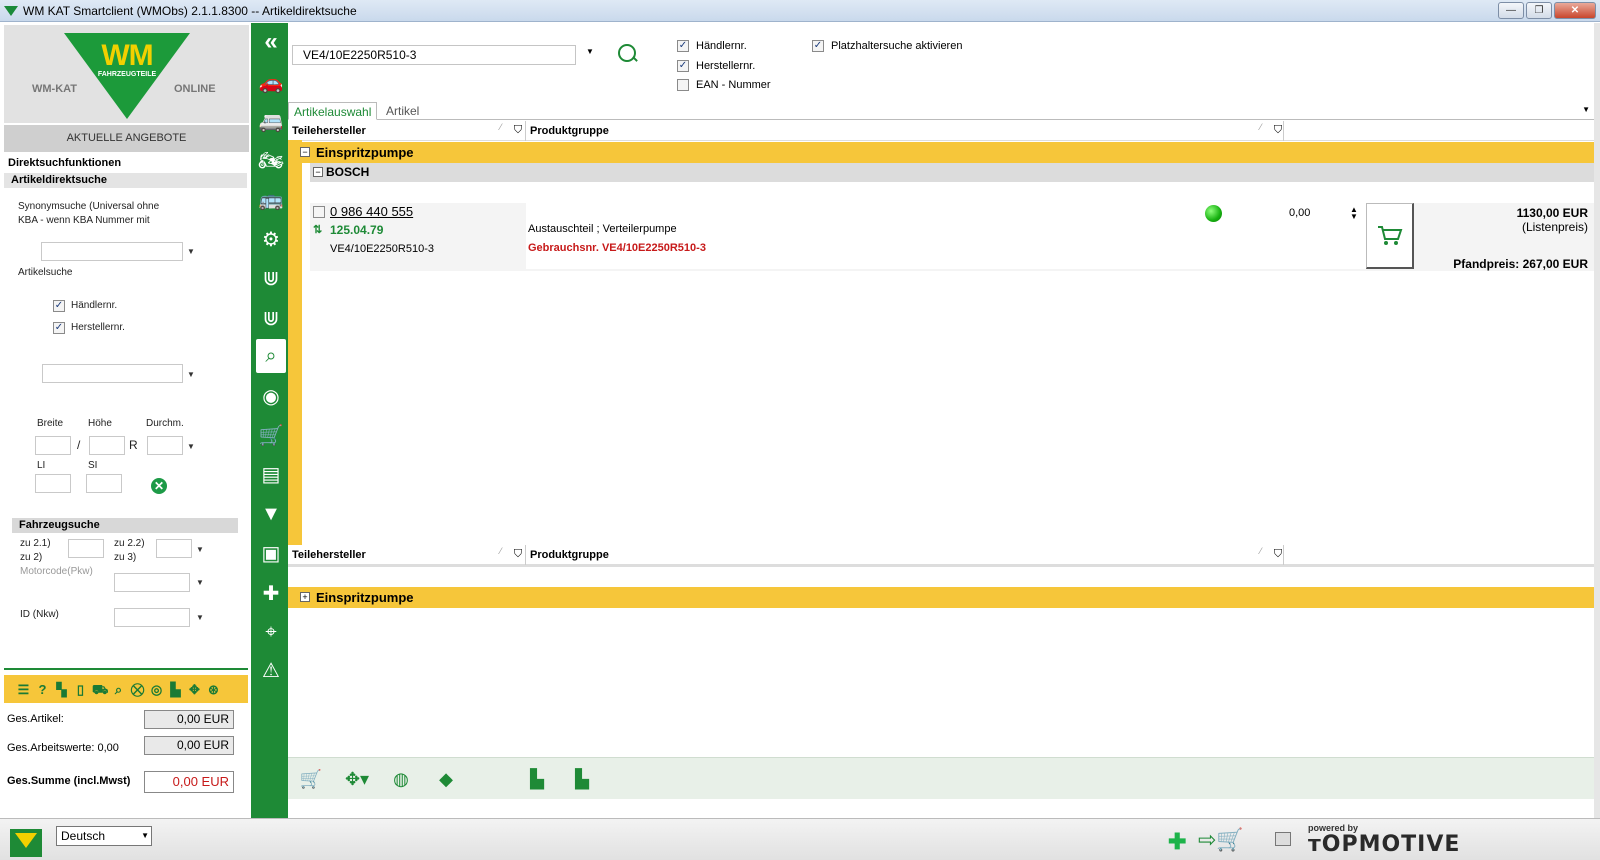  What do you see at coordinates (627, 53) in the screenshot?
I see `search-button` at bounding box center [627, 53].